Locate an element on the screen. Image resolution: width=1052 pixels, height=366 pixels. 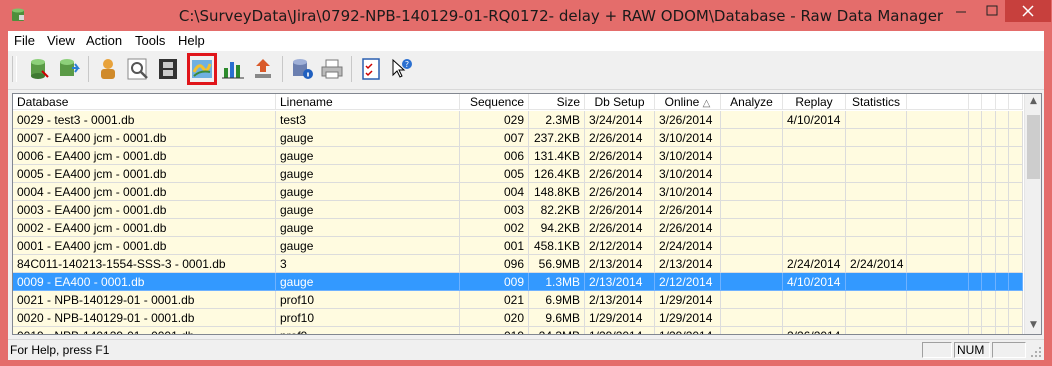
cell-sequence: 002 is located at coordinates (494, 228).